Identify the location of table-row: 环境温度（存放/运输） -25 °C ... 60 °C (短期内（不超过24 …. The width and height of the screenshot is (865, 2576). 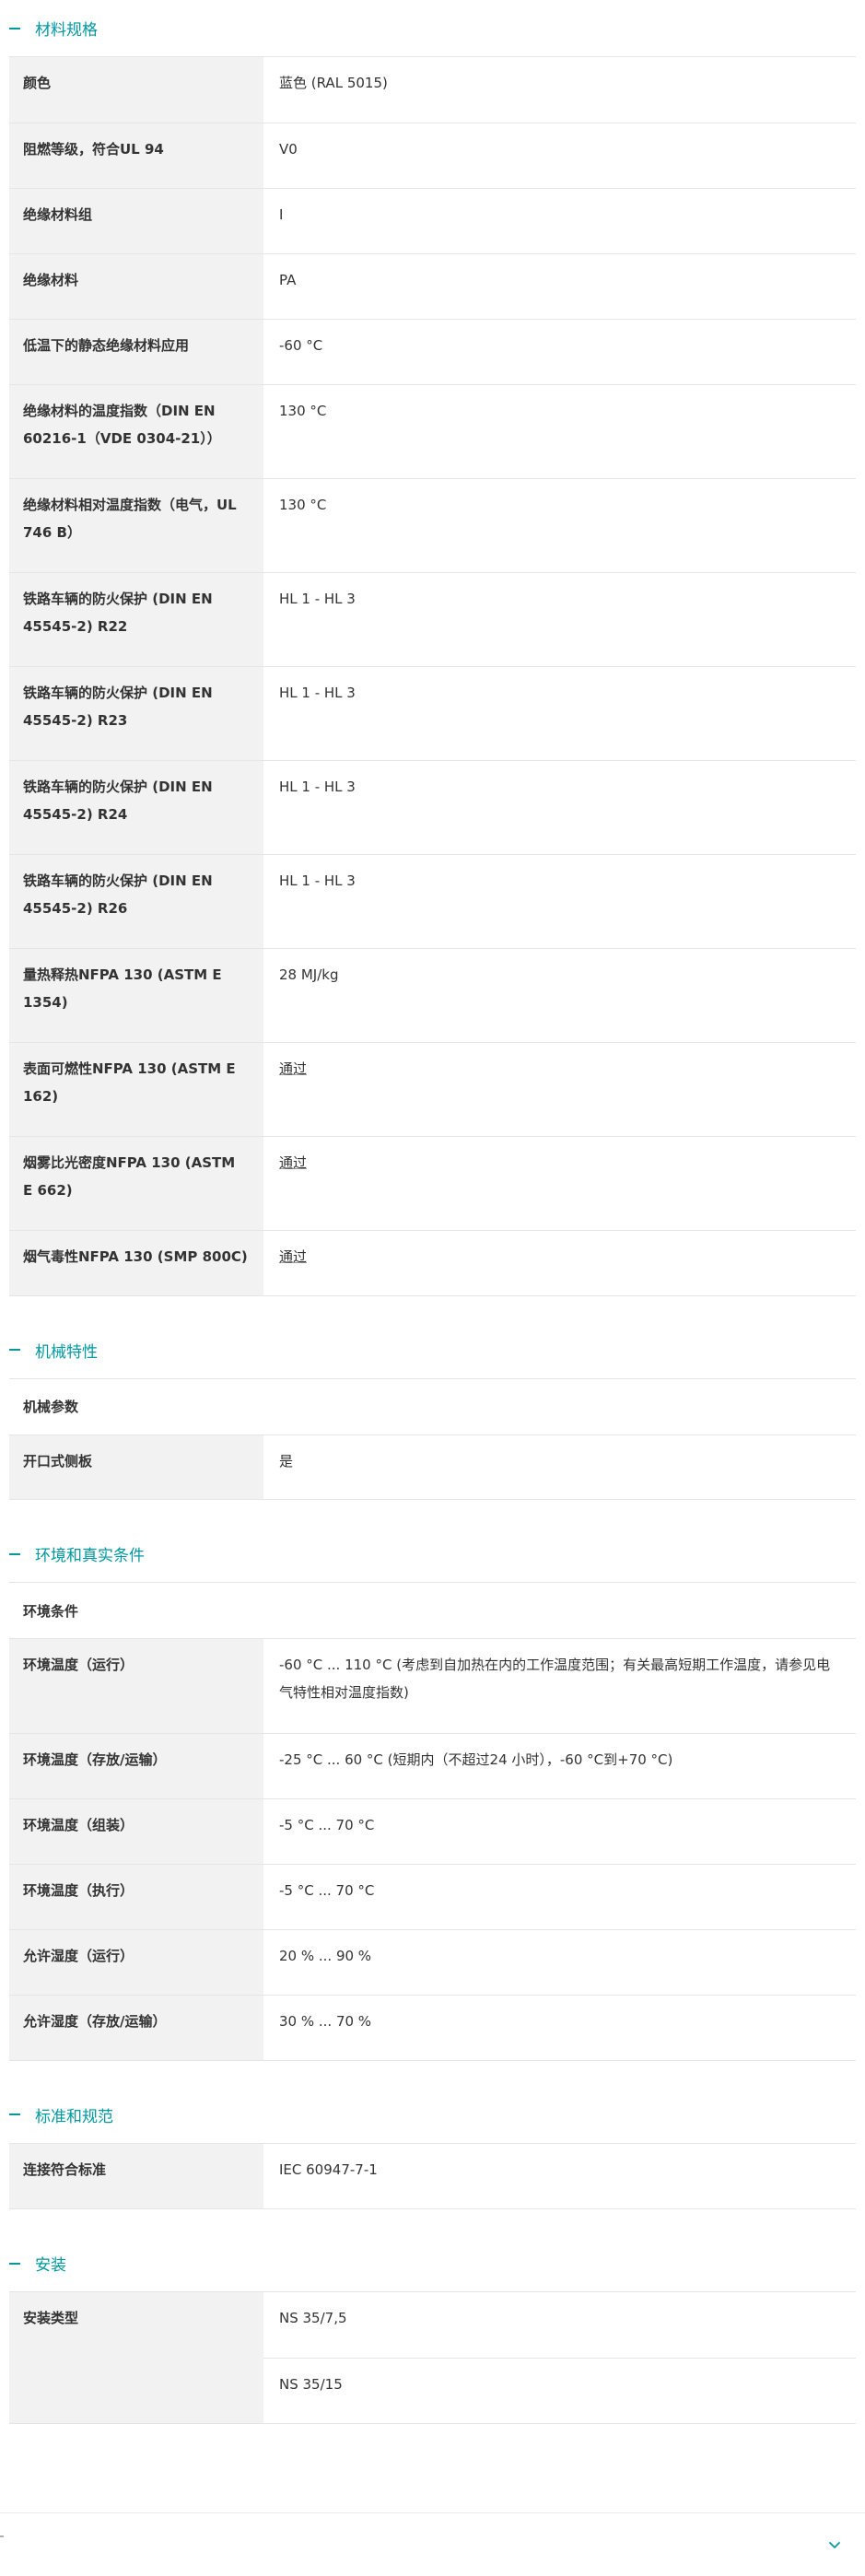
(433, 1766).